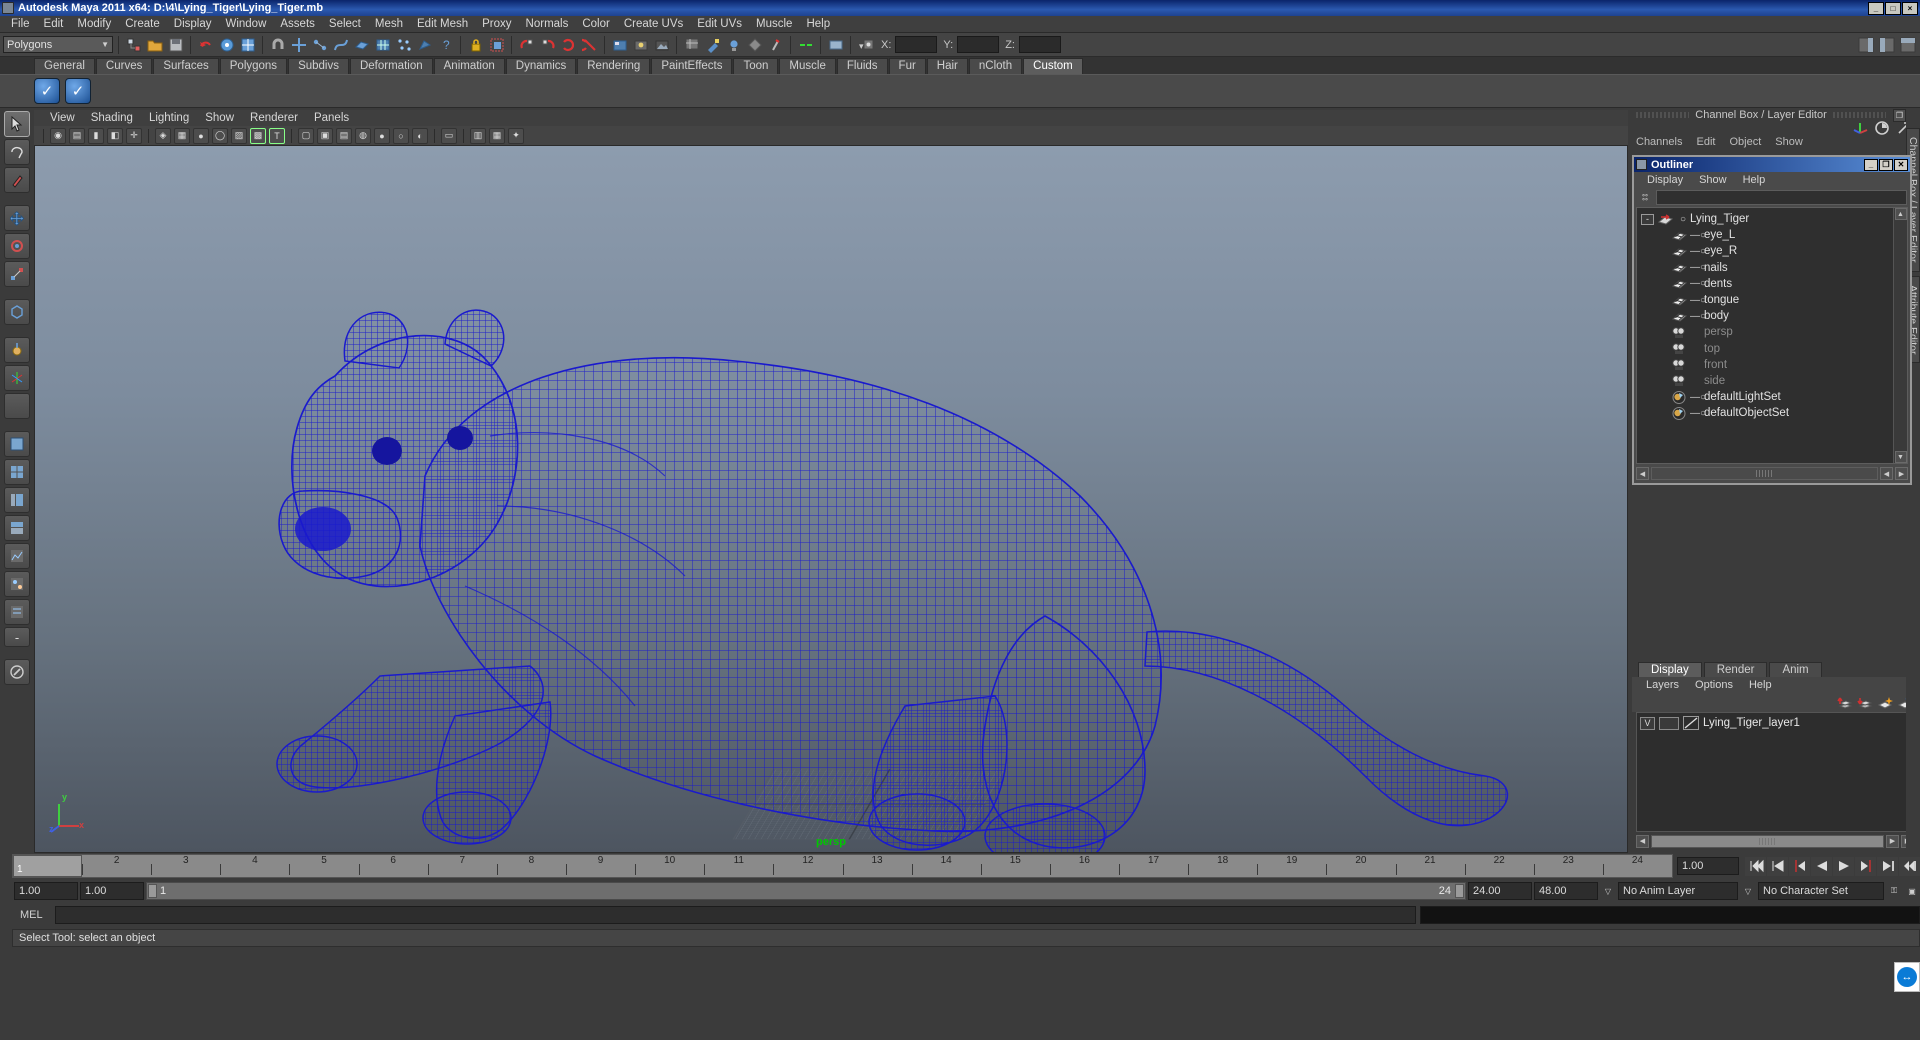  Describe the element at coordinates (420, 135) in the screenshot. I see `shadows-icon: ◐` at that location.